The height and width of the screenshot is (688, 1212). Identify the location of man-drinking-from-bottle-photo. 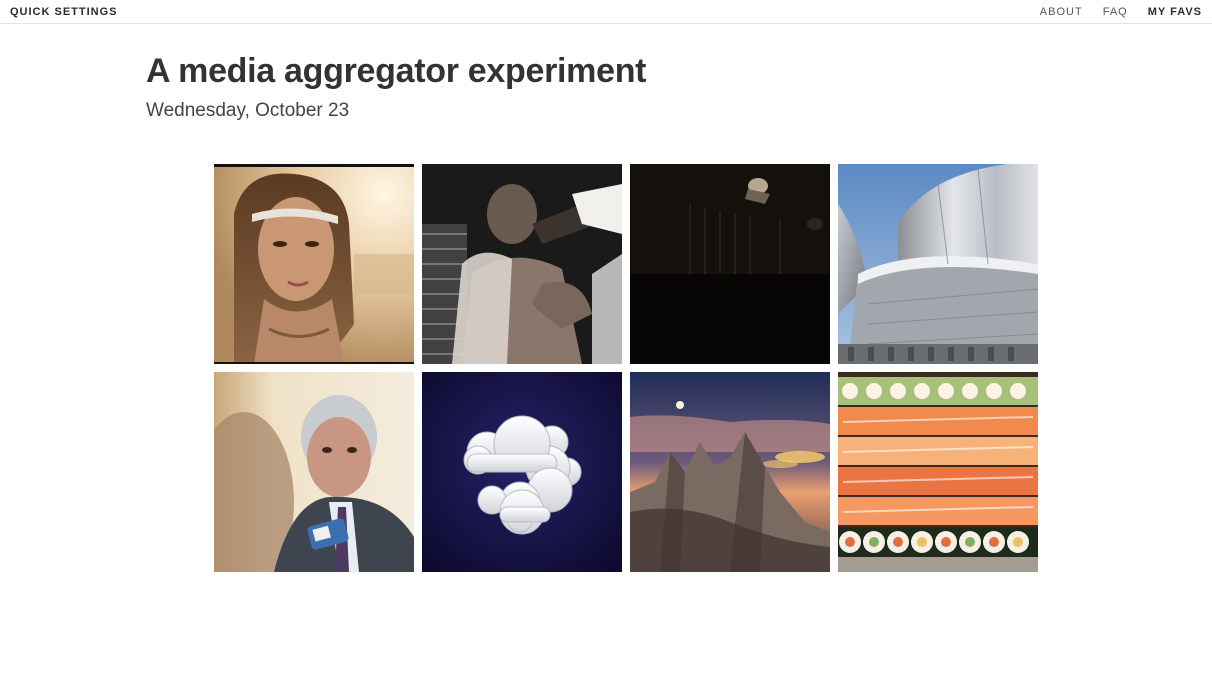
(522, 264).